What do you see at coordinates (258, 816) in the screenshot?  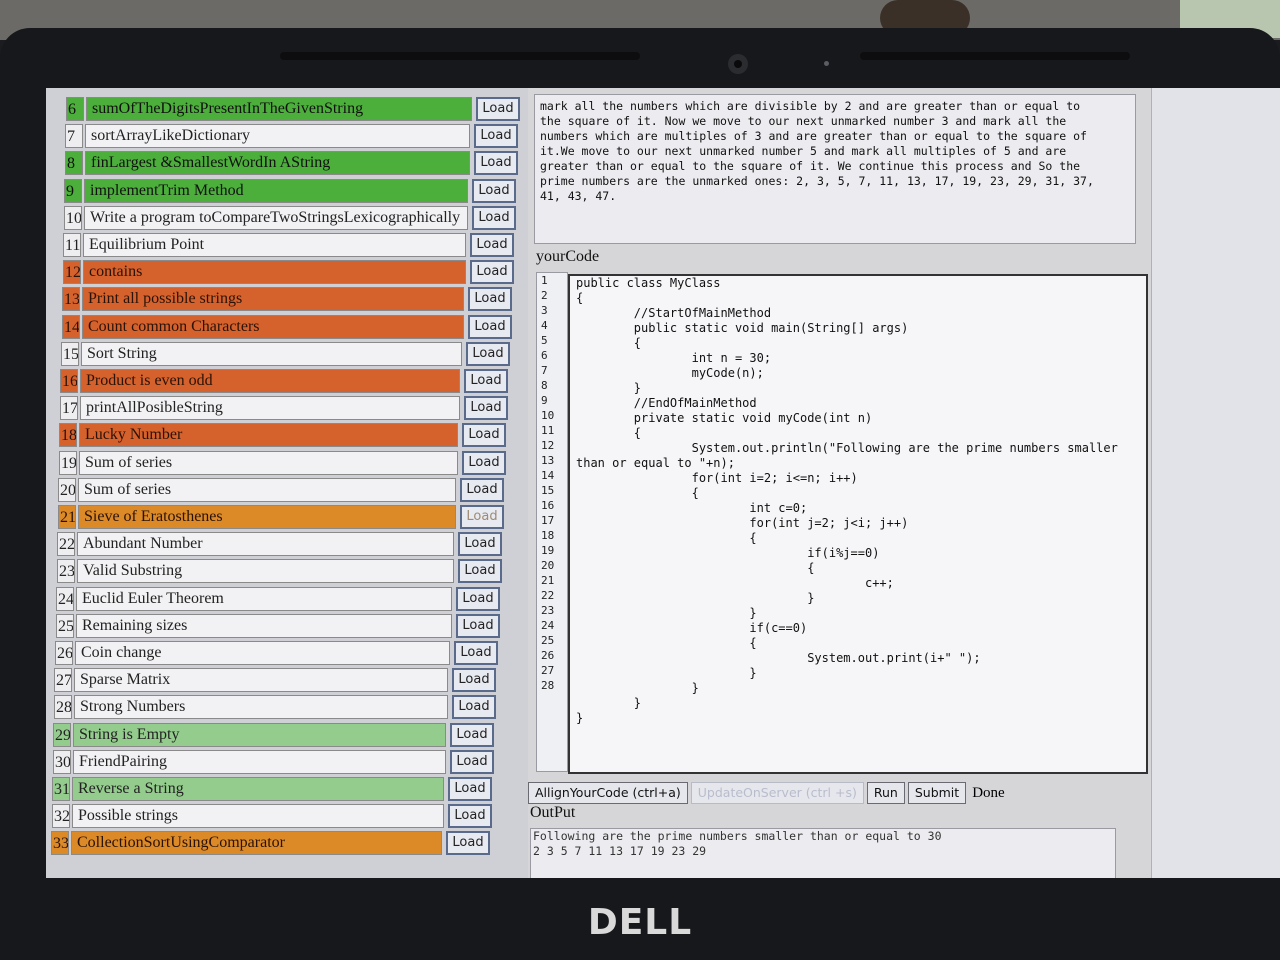 I see `problem-title: Possible strings` at bounding box center [258, 816].